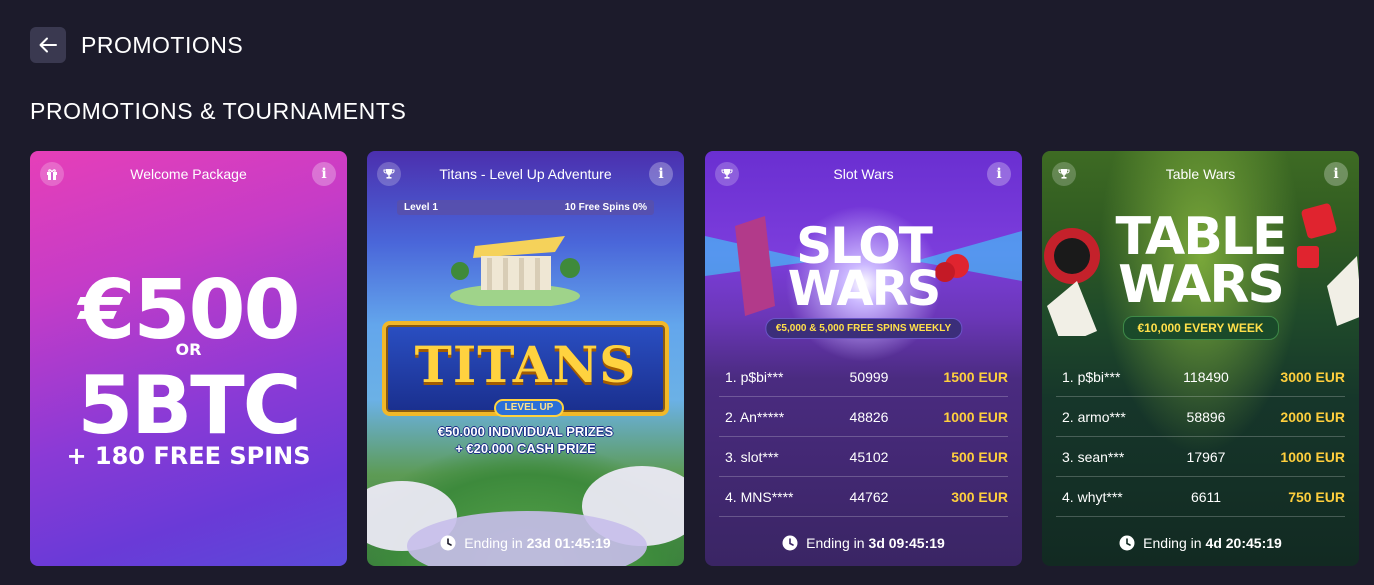  I want to click on level-label: Level 1, so click(421, 207).